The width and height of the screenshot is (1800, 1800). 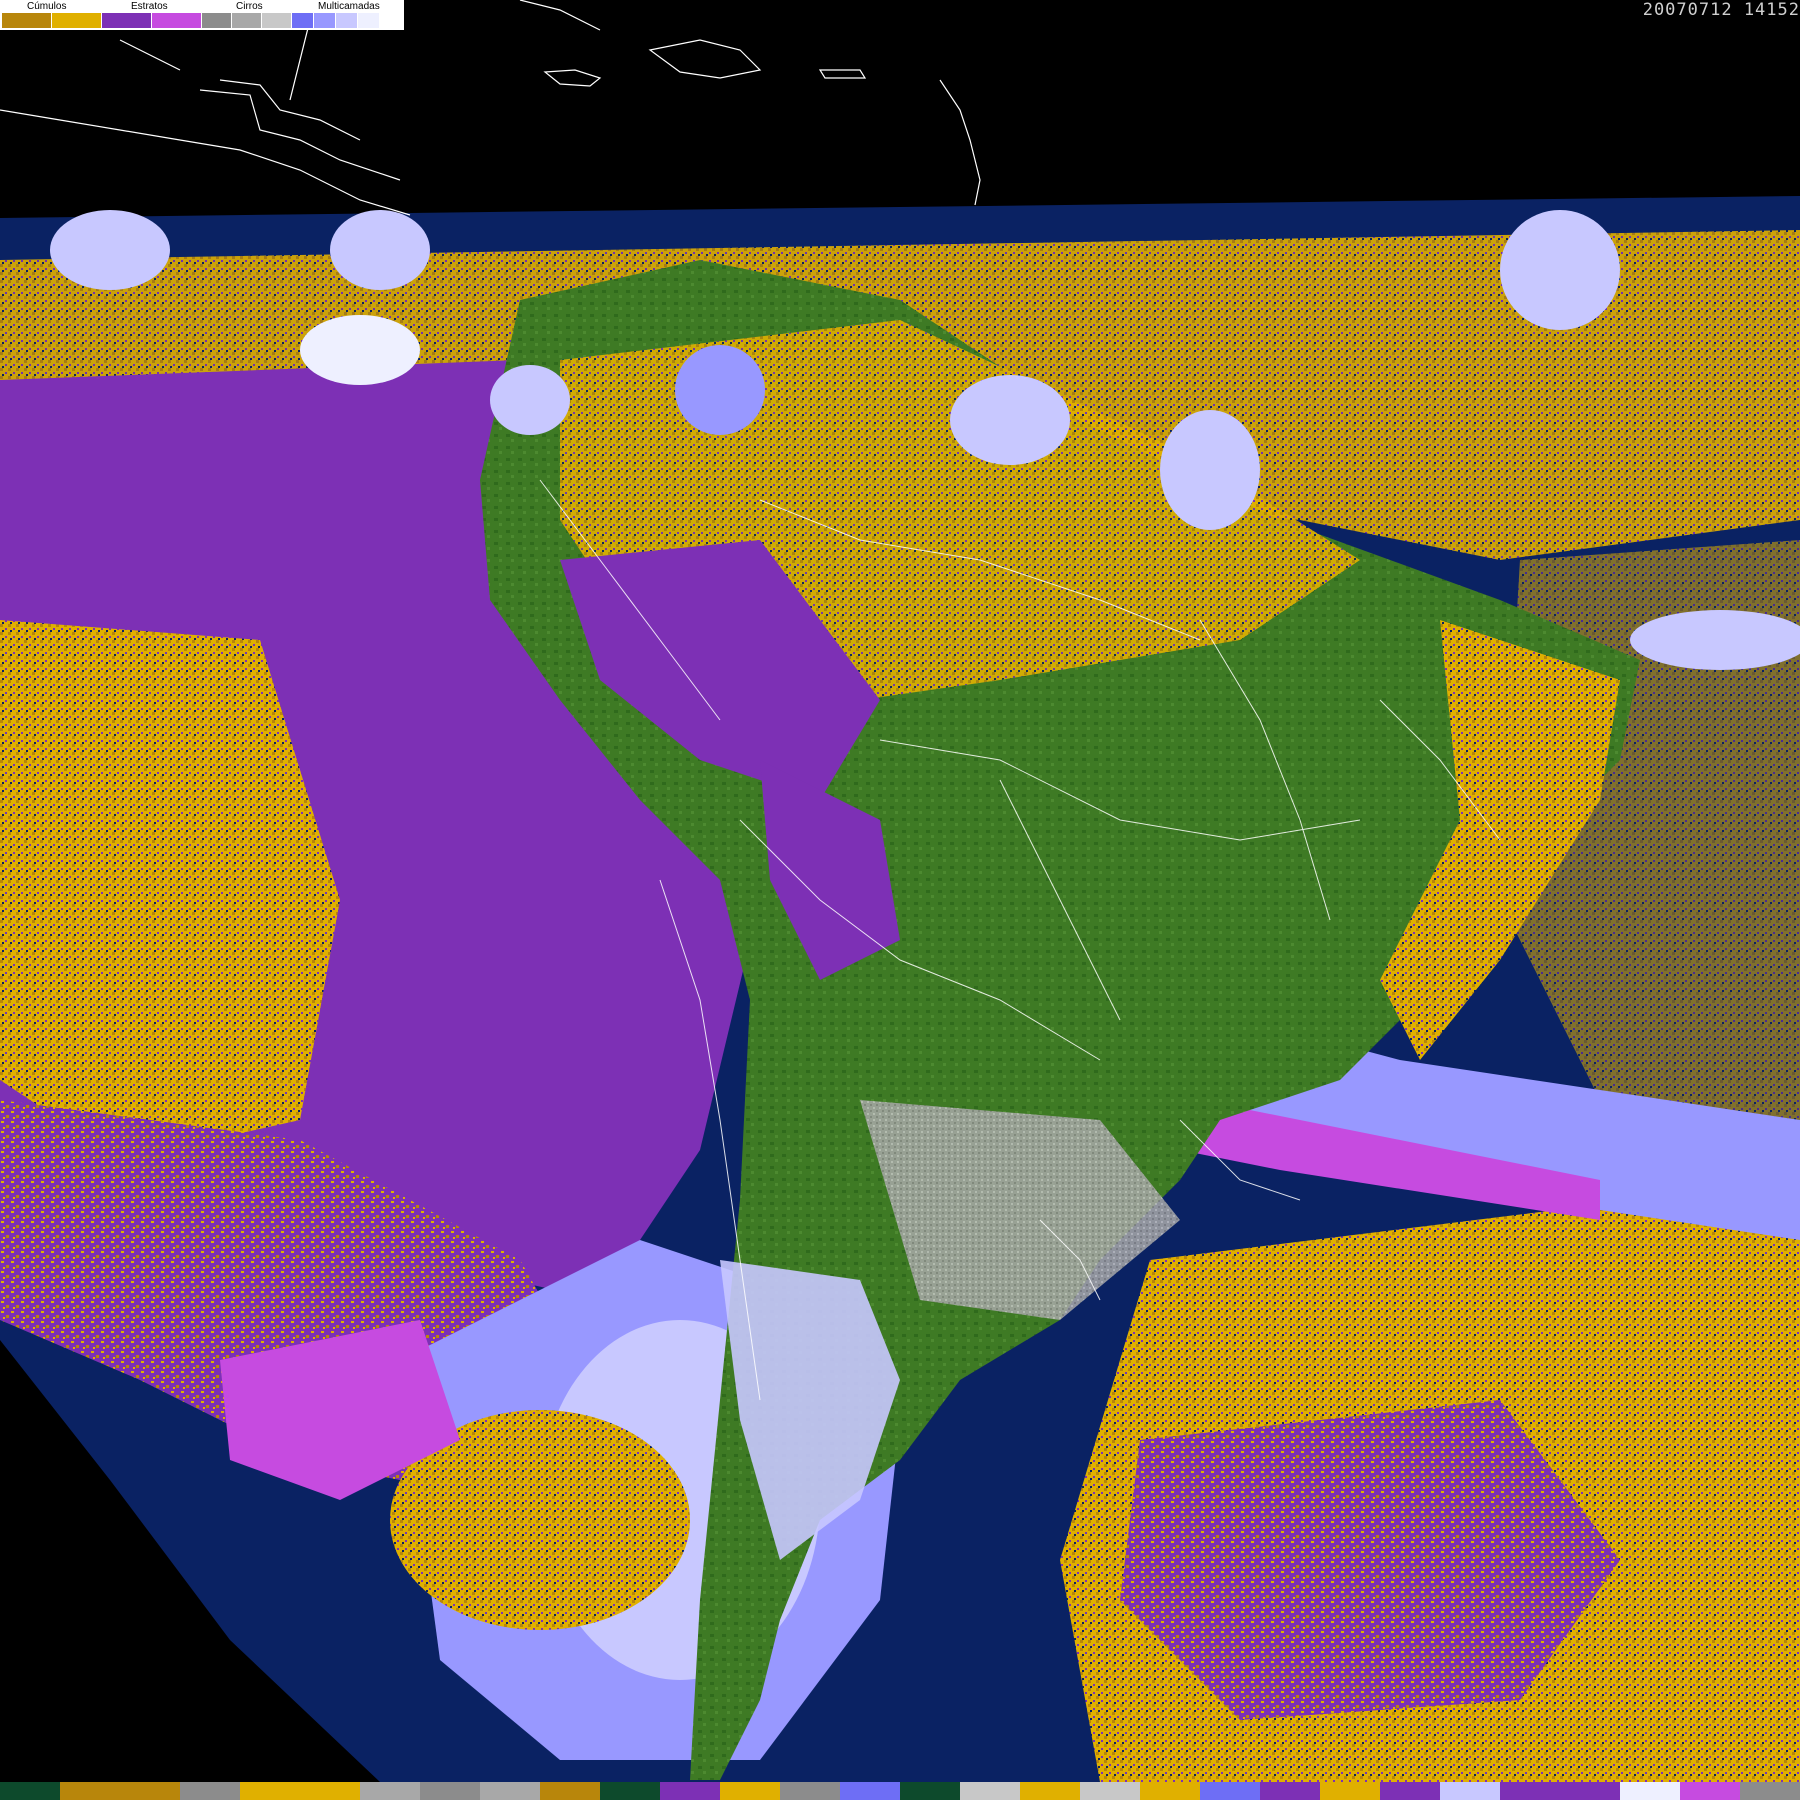 What do you see at coordinates (149, 6) in the screenshot?
I see `legend-label-stratus: Estratos` at bounding box center [149, 6].